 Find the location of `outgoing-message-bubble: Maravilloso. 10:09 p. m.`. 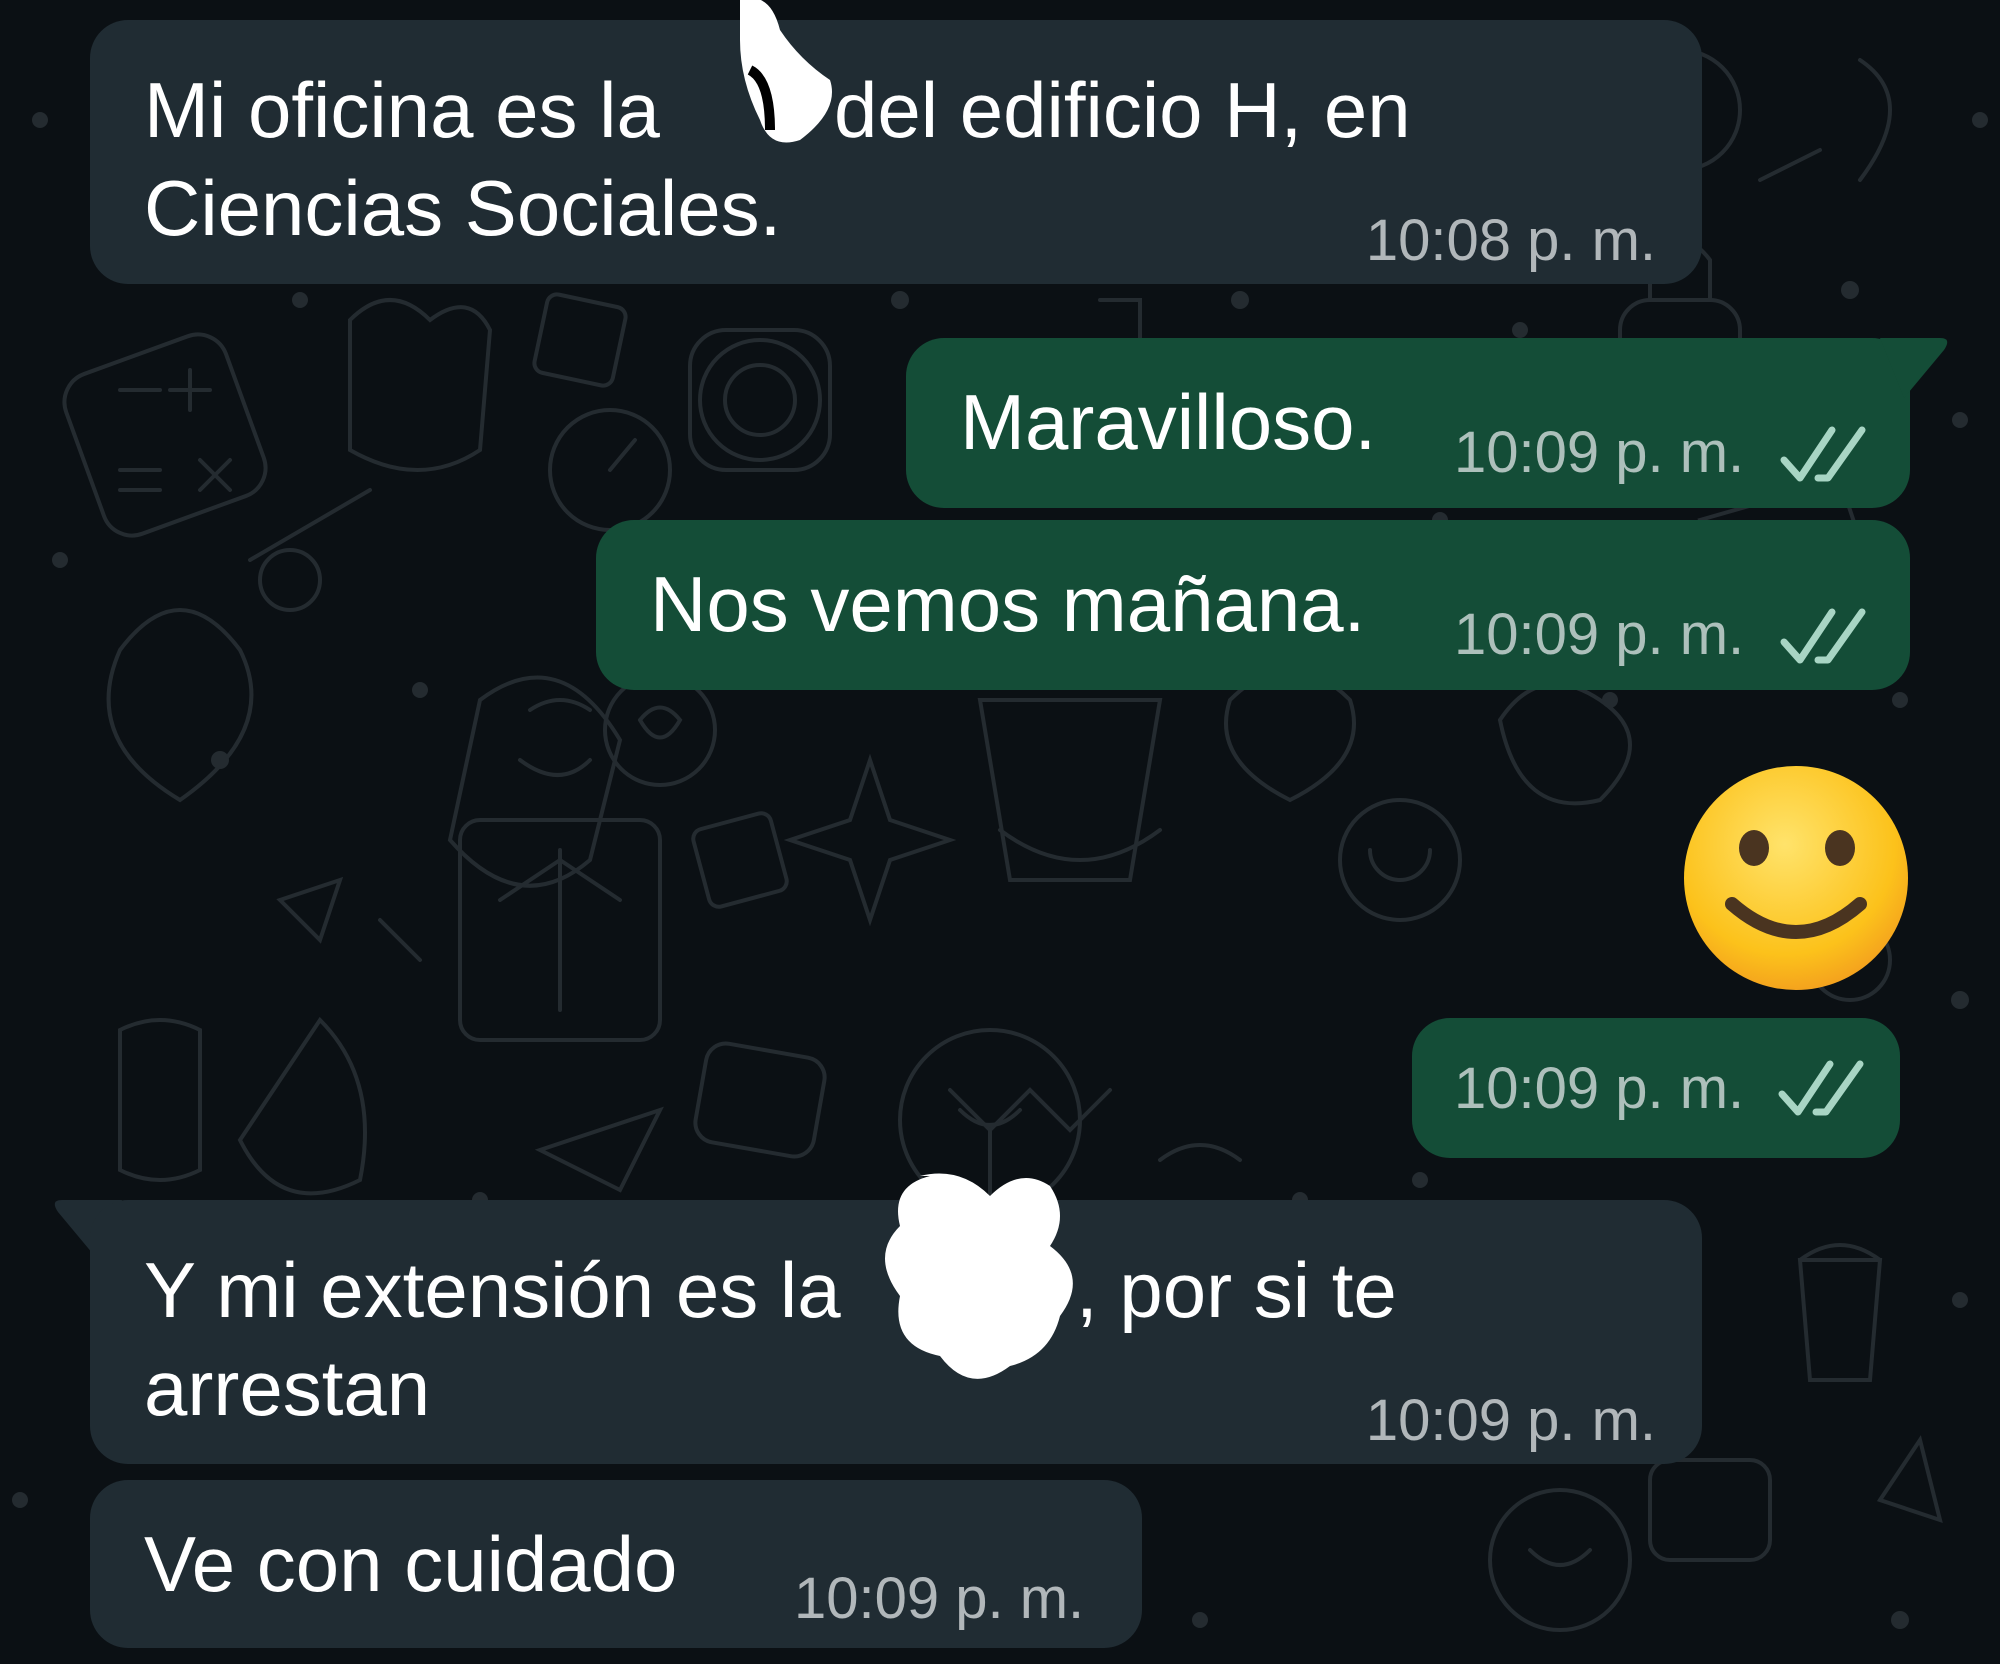

outgoing-message-bubble: Maravilloso. 10:09 p. m. is located at coordinates (1408, 423).